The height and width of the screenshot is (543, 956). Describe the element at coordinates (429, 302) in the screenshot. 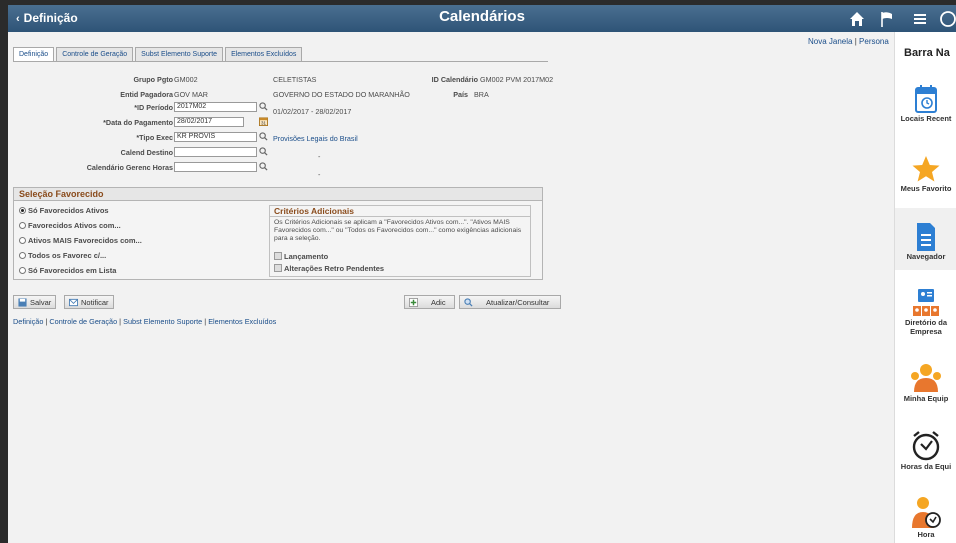

I see `add-button: Adic` at that location.